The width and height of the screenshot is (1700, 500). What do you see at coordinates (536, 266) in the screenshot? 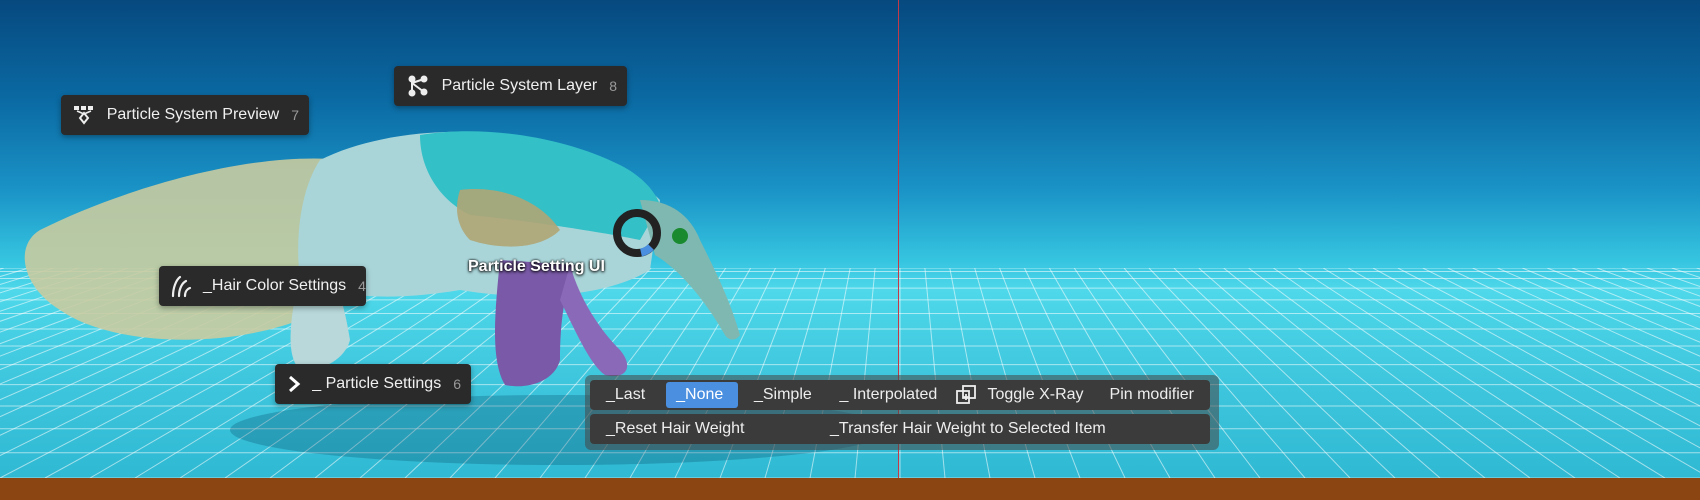
I see `pie-menu-title: Particle Setting UI` at bounding box center [536, 266].